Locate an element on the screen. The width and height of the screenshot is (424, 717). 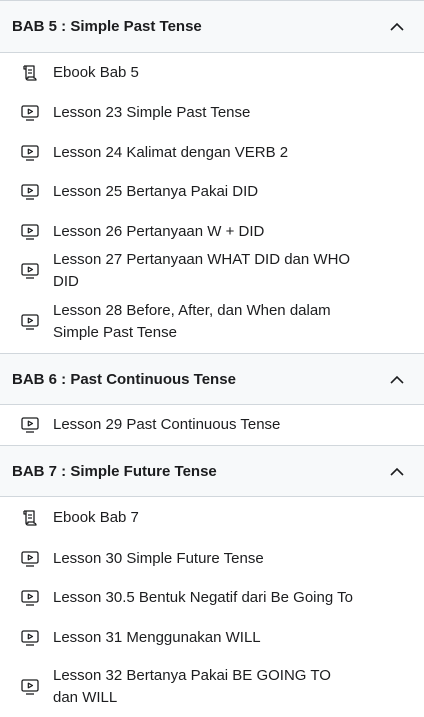
section-header-bab-7: BAB 7 : Simple Future Tense is located at coordinates (212, 471).